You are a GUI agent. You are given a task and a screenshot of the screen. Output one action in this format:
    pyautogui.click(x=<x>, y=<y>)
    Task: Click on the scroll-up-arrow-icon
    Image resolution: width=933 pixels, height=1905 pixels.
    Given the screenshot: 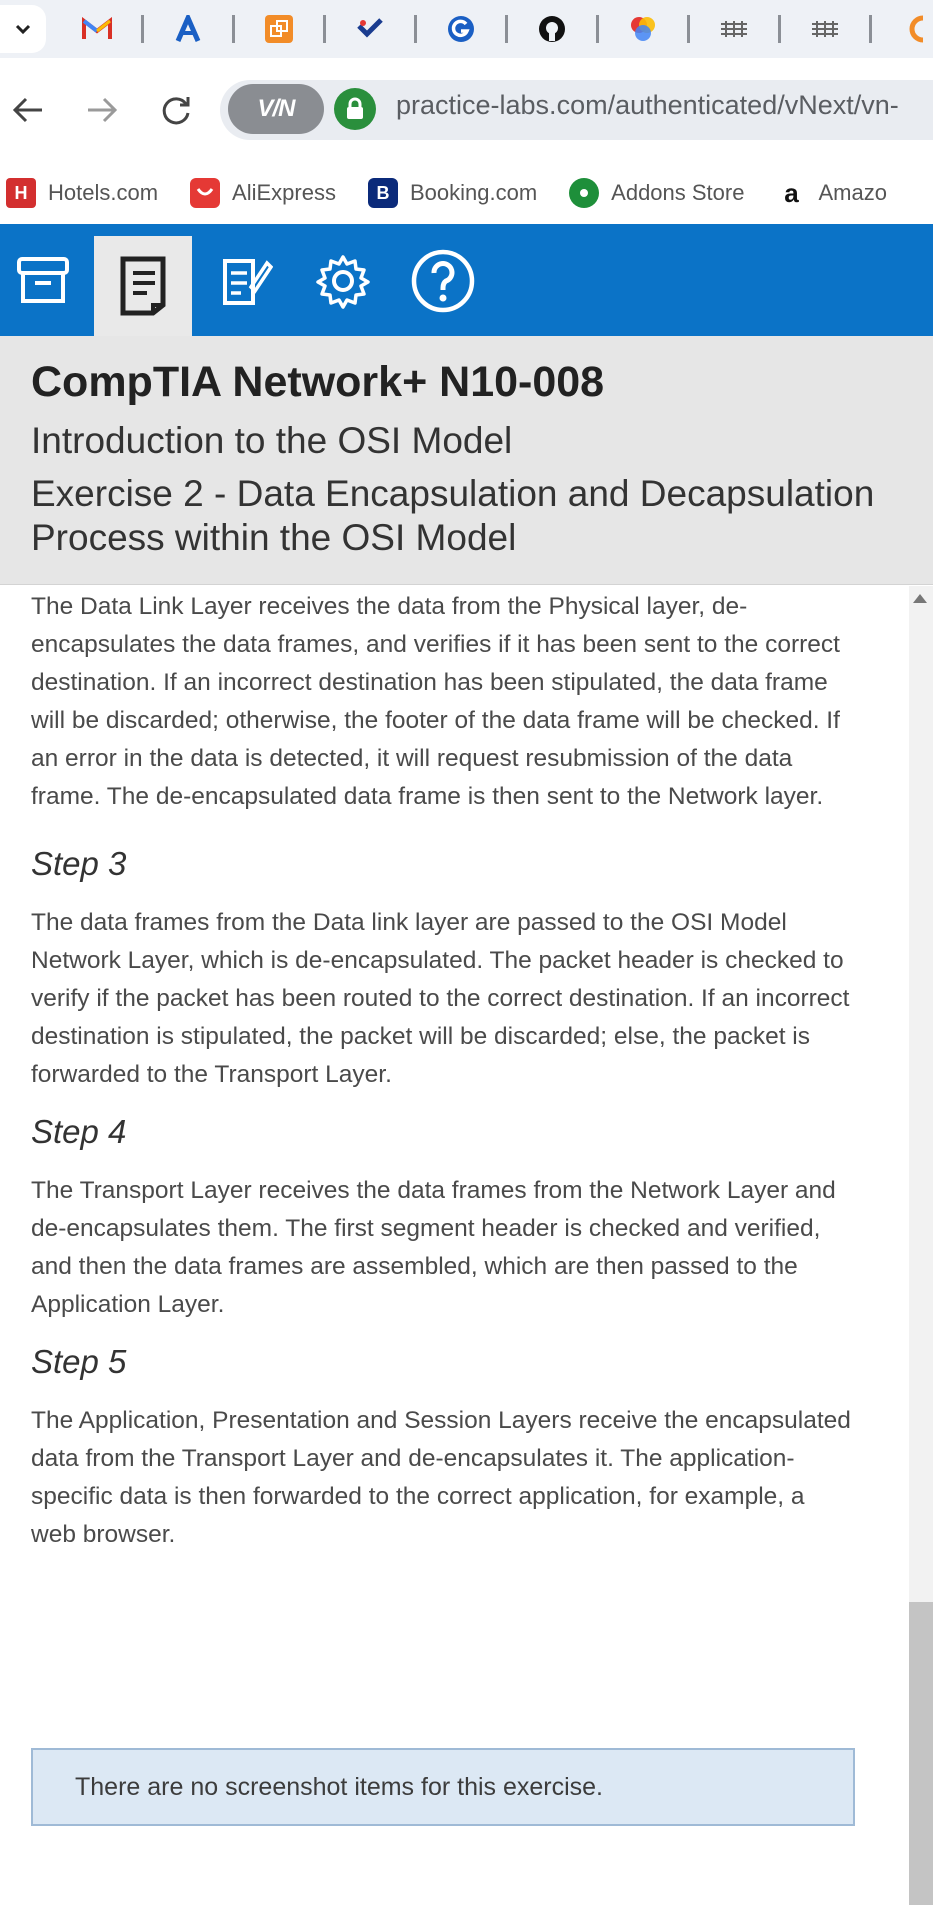 What is the action you would take?
    pyautogui.click(x=920, y=598)
    